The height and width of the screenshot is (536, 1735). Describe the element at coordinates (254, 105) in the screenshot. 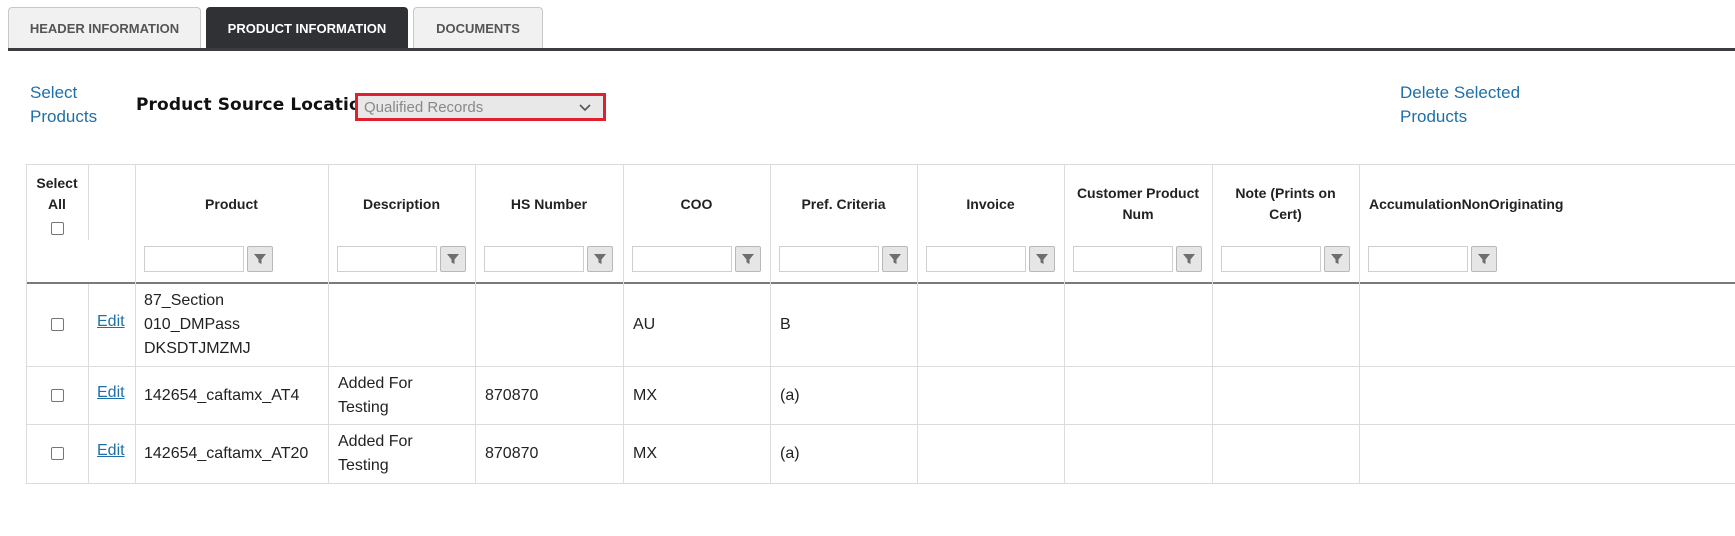

I see `product-source-location-label: Product Source Location` at that location.